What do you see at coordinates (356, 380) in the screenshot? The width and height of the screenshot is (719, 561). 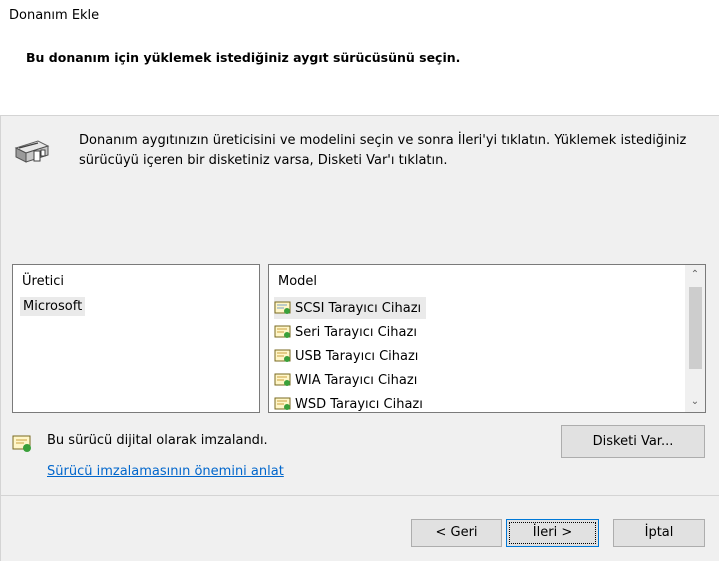 I see `model-item-label: WIA Tarayıcı Cihazı` at bounding box center [356, 380].